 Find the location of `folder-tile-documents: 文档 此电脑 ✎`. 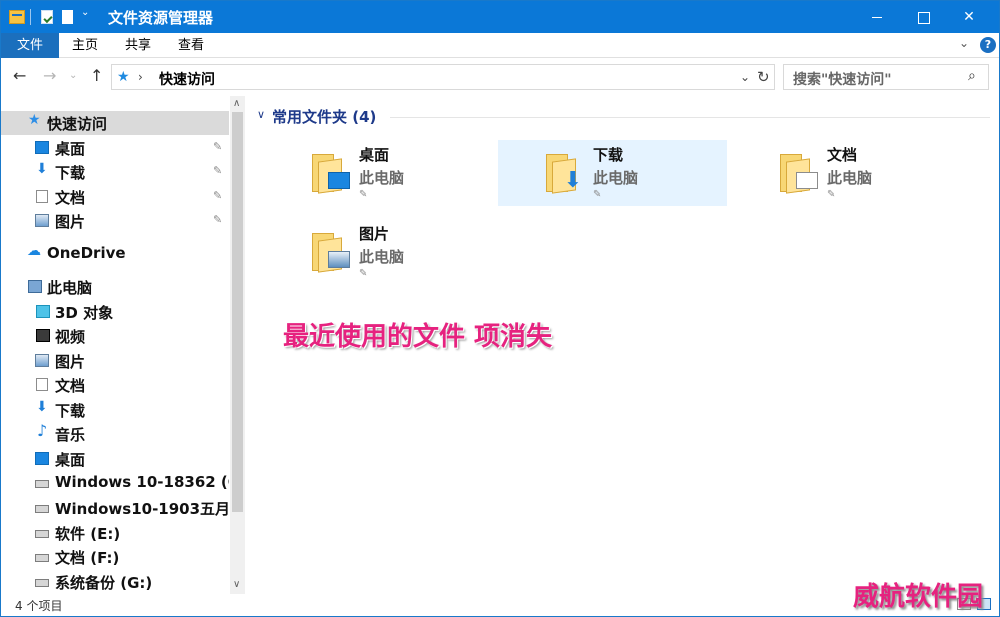

folder-tile-documents: 文档 此电脑 ✎ is located at coordinates (846, 173).